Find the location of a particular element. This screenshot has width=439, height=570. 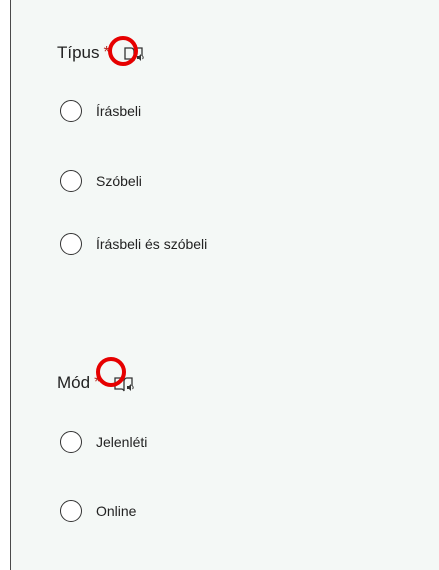

option-irasbeli-es-szobeli: Írásbeli és szóbeli is located at coordinates (133, 244).